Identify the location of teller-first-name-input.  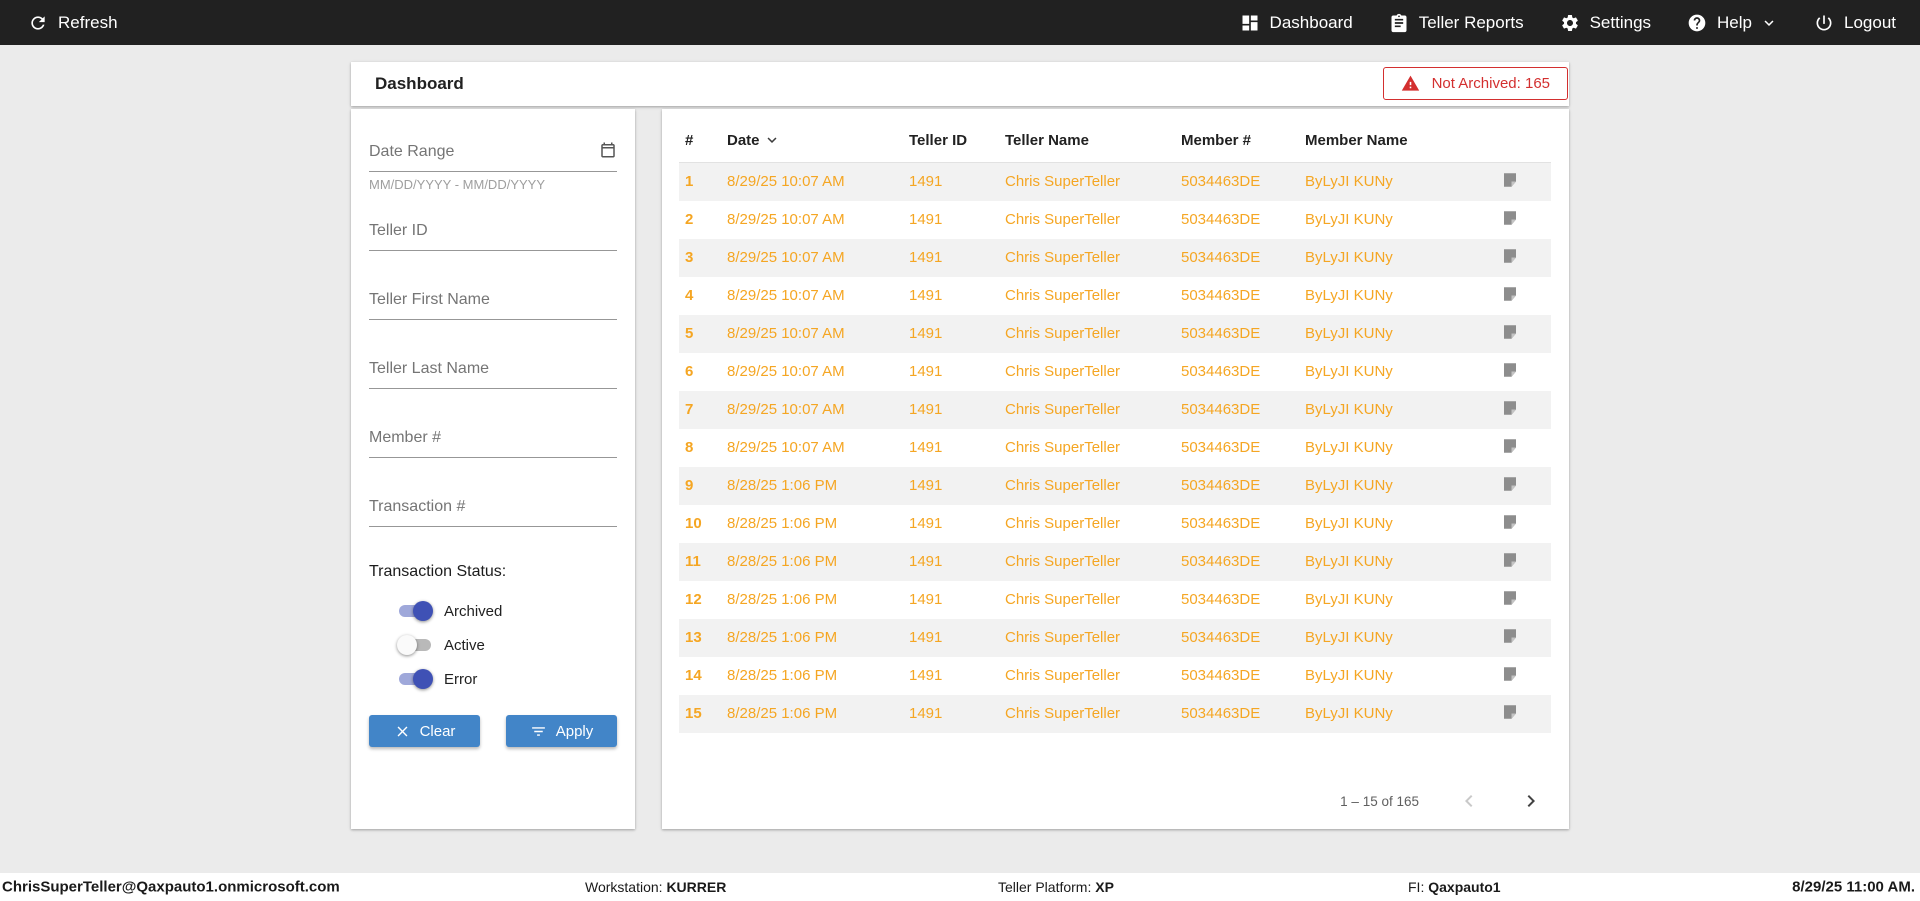
(493, 303).